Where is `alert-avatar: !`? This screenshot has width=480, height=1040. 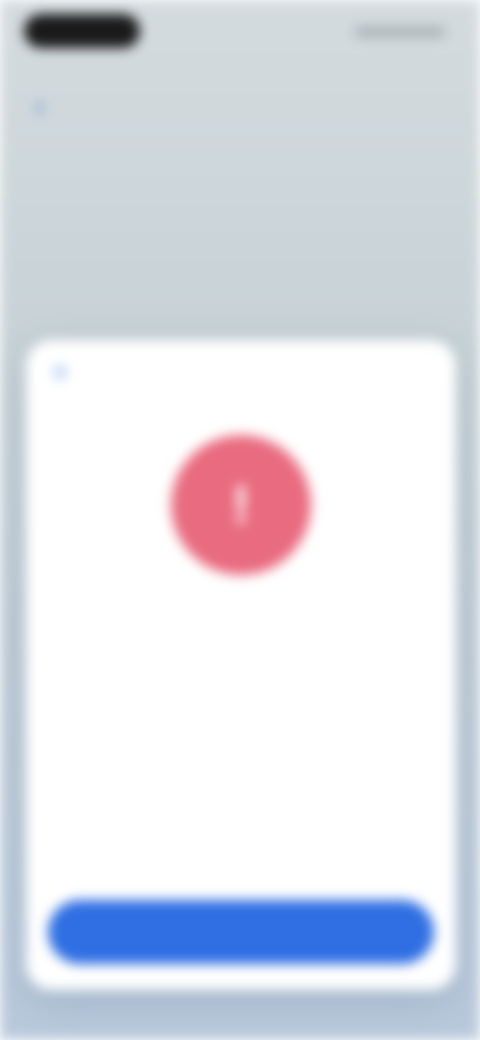
alert-avatar: ! is located at coordinates (241, 505).